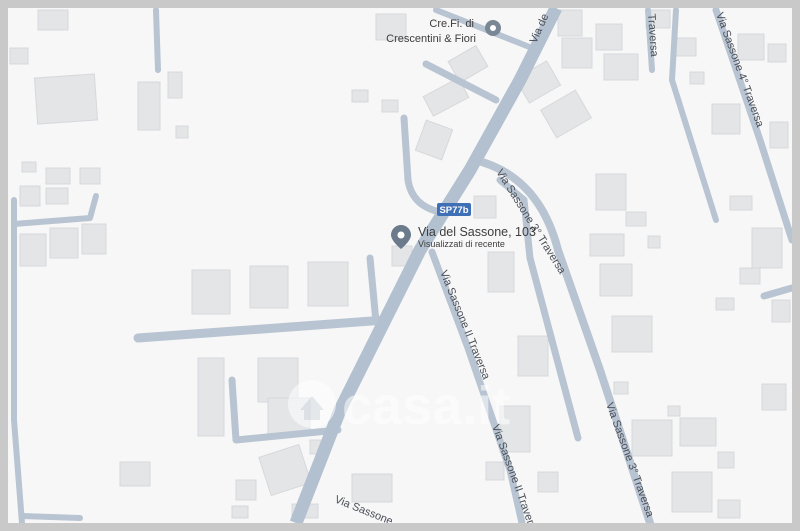 This screenshot has height=531, width=800. Describe the element at coordinates (451, 24) in the screenshot. I see `poi-crefi-name-line1: Cre.Fi. di` at that location.